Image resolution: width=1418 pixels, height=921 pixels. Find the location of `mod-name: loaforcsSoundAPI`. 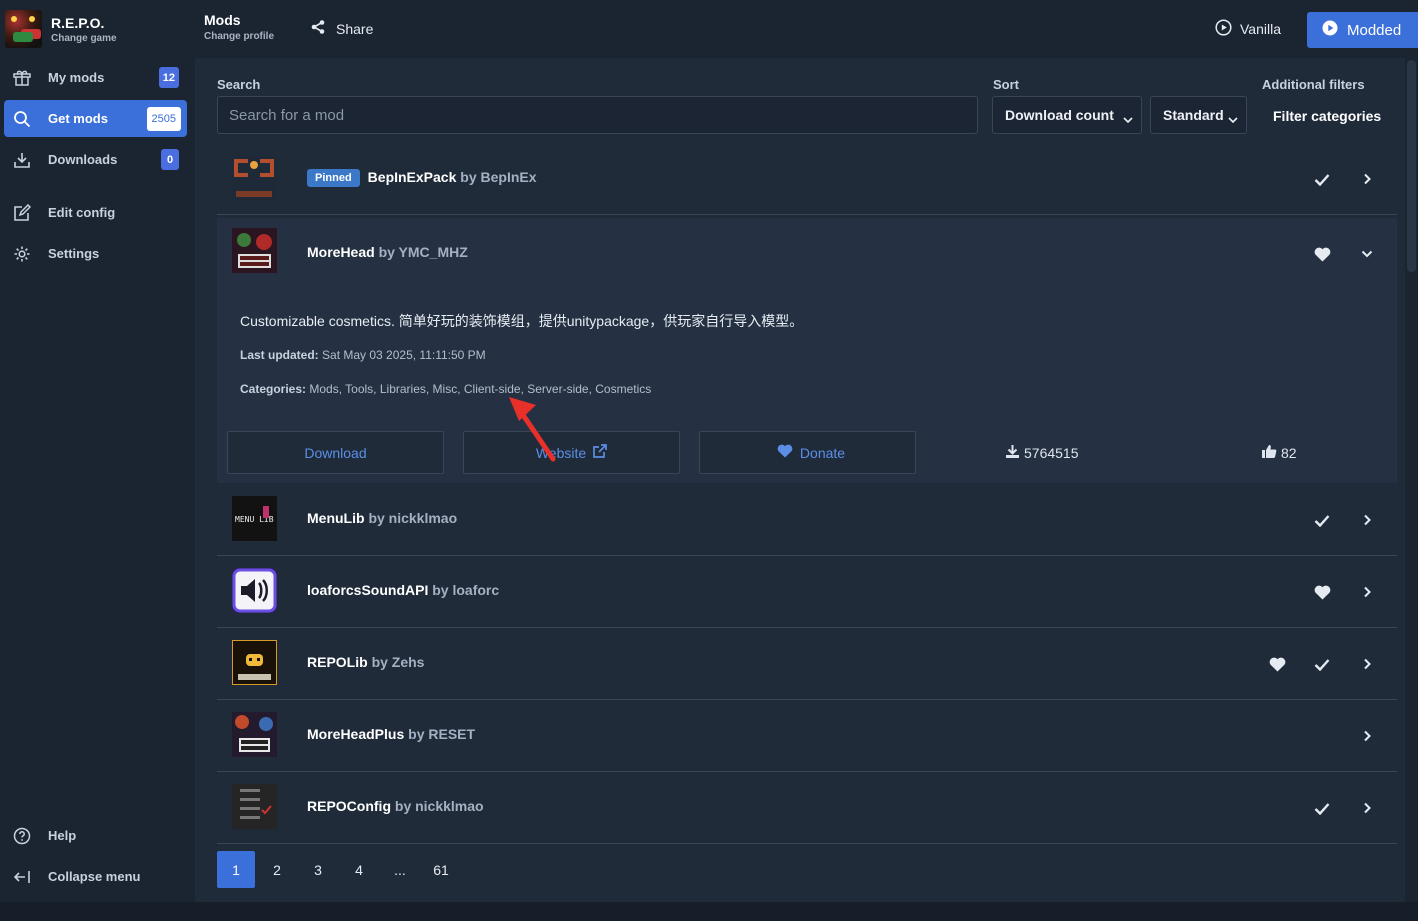

mod-name: loaforcsSoundAPI is located at coordinates (368, 590).